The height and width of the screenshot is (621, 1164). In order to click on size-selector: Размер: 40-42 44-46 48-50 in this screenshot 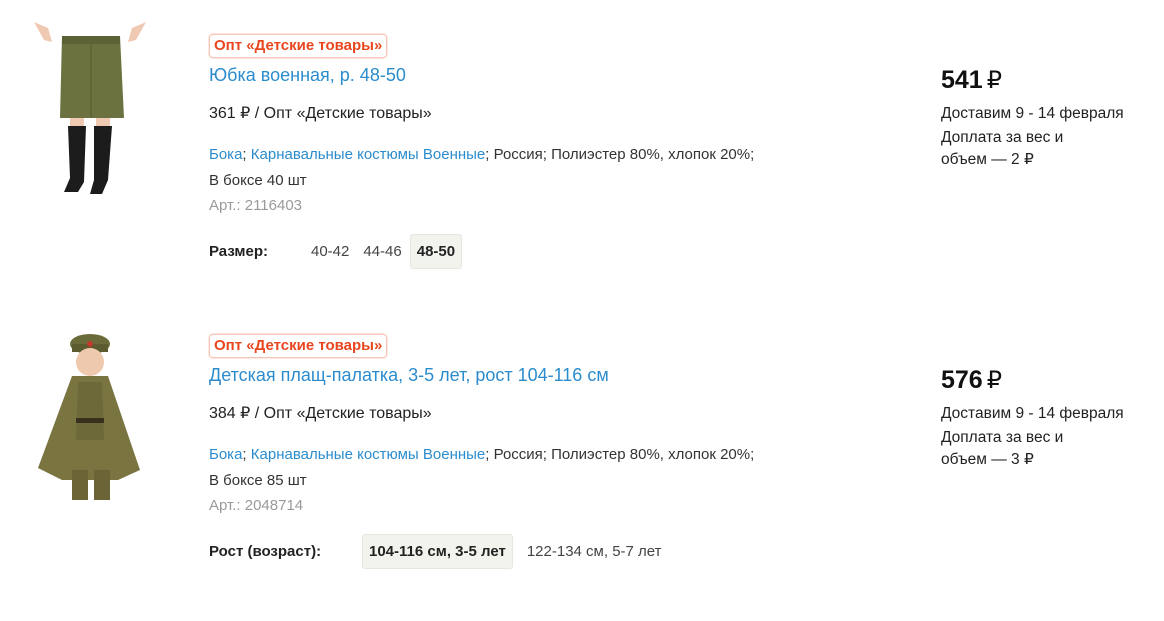, I will do `click(539, 251)`.